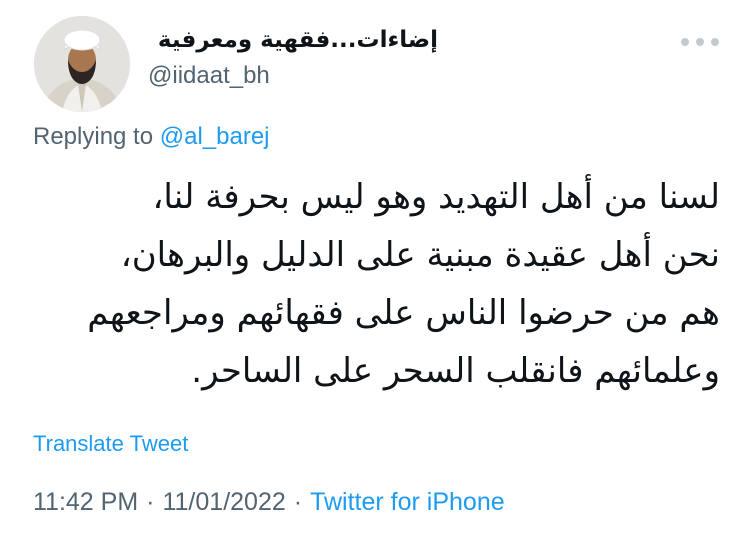  What do you see at coordinates (223, 502) in the screenshot?
I see `tweet-date: 11/01/2022` at bounding box center [223, 502].